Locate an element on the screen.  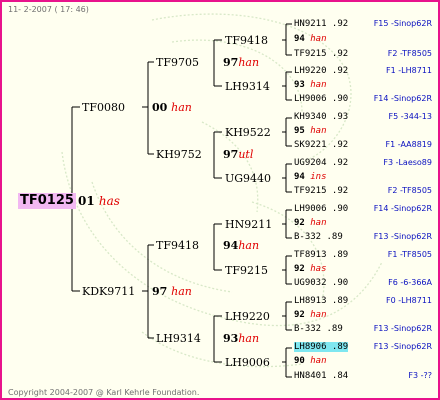
root-queen-year: 01 has is located at coordinates (99, 201).